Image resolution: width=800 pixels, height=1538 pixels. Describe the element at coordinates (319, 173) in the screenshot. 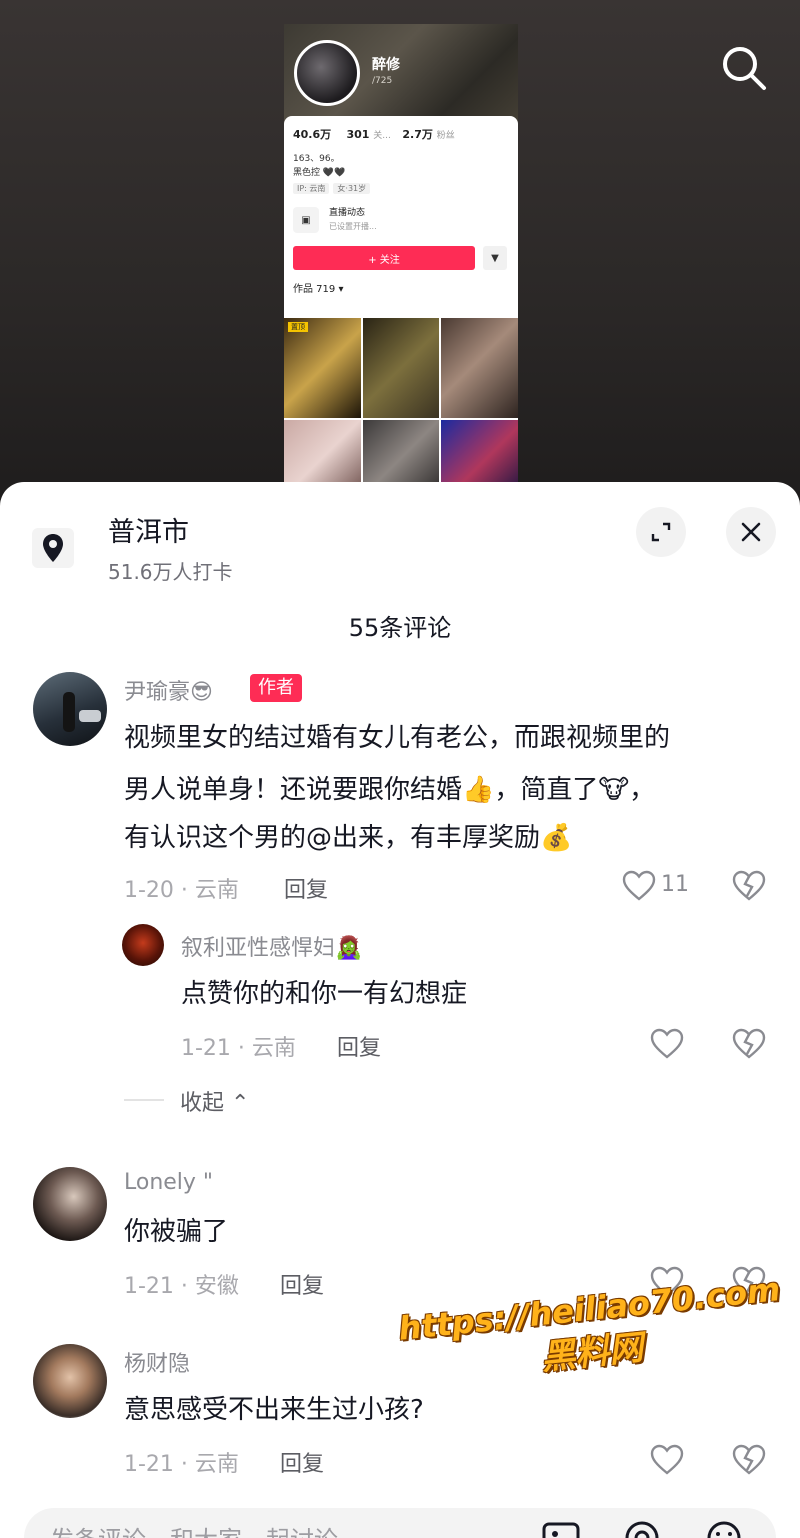

I see `bio-line: 黑色控 🖤🖤` at that location.